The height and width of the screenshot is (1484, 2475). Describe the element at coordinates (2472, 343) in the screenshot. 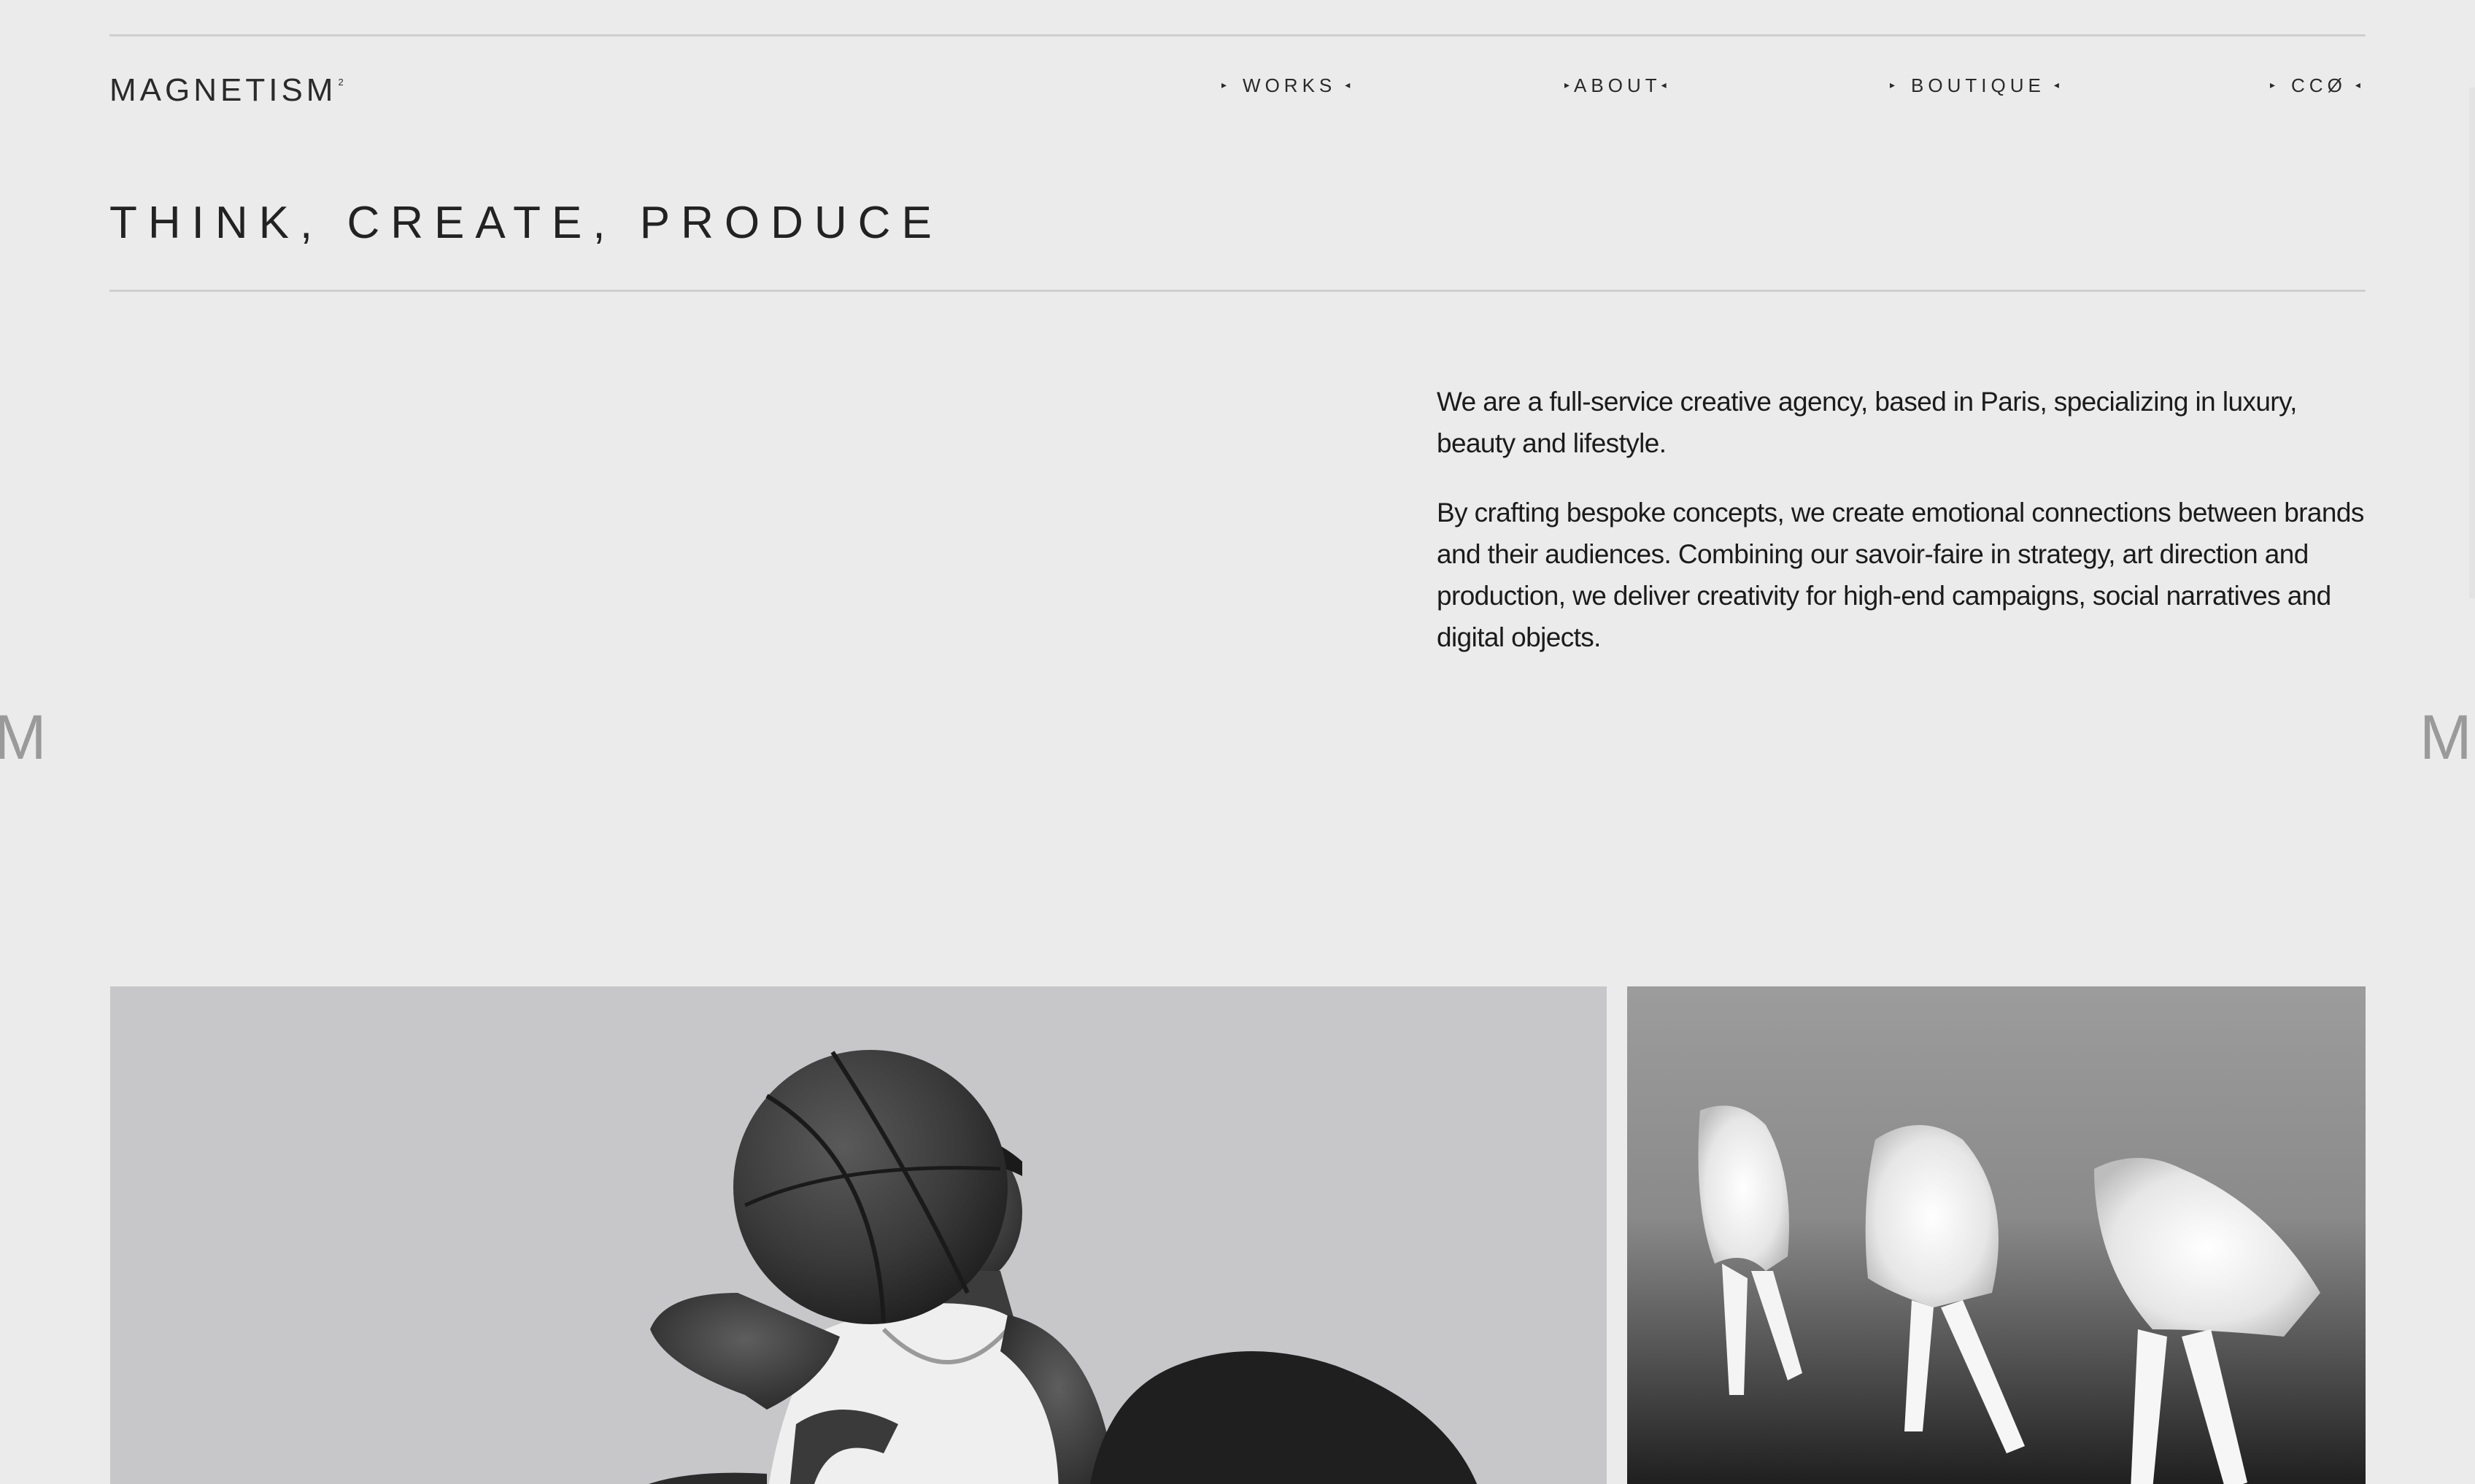

I see `scrollbar-thumb` at that location.